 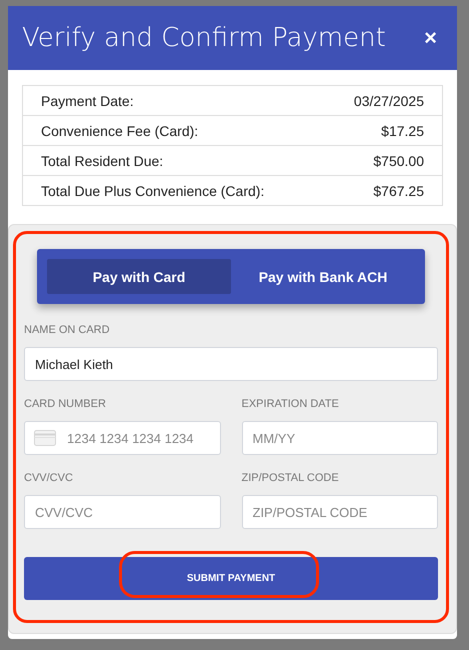 What do you see at coordinates (102, 160) in the screenshot?
I see `summary-label: Total Resident Due:` at bounding box center [102, 160].